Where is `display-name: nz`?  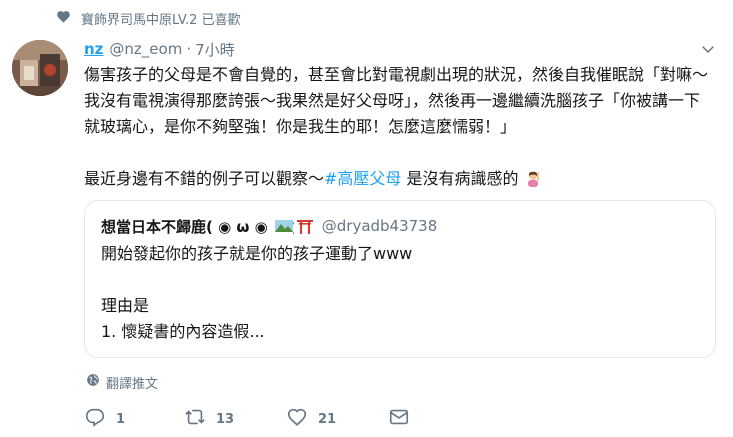 display-name: nz is located at coordinates (93, 49).